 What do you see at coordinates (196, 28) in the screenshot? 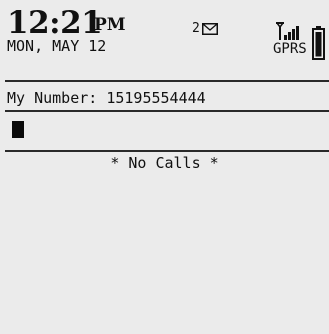
I see `unread-message-count: 2` at bounding box center [196, 28].